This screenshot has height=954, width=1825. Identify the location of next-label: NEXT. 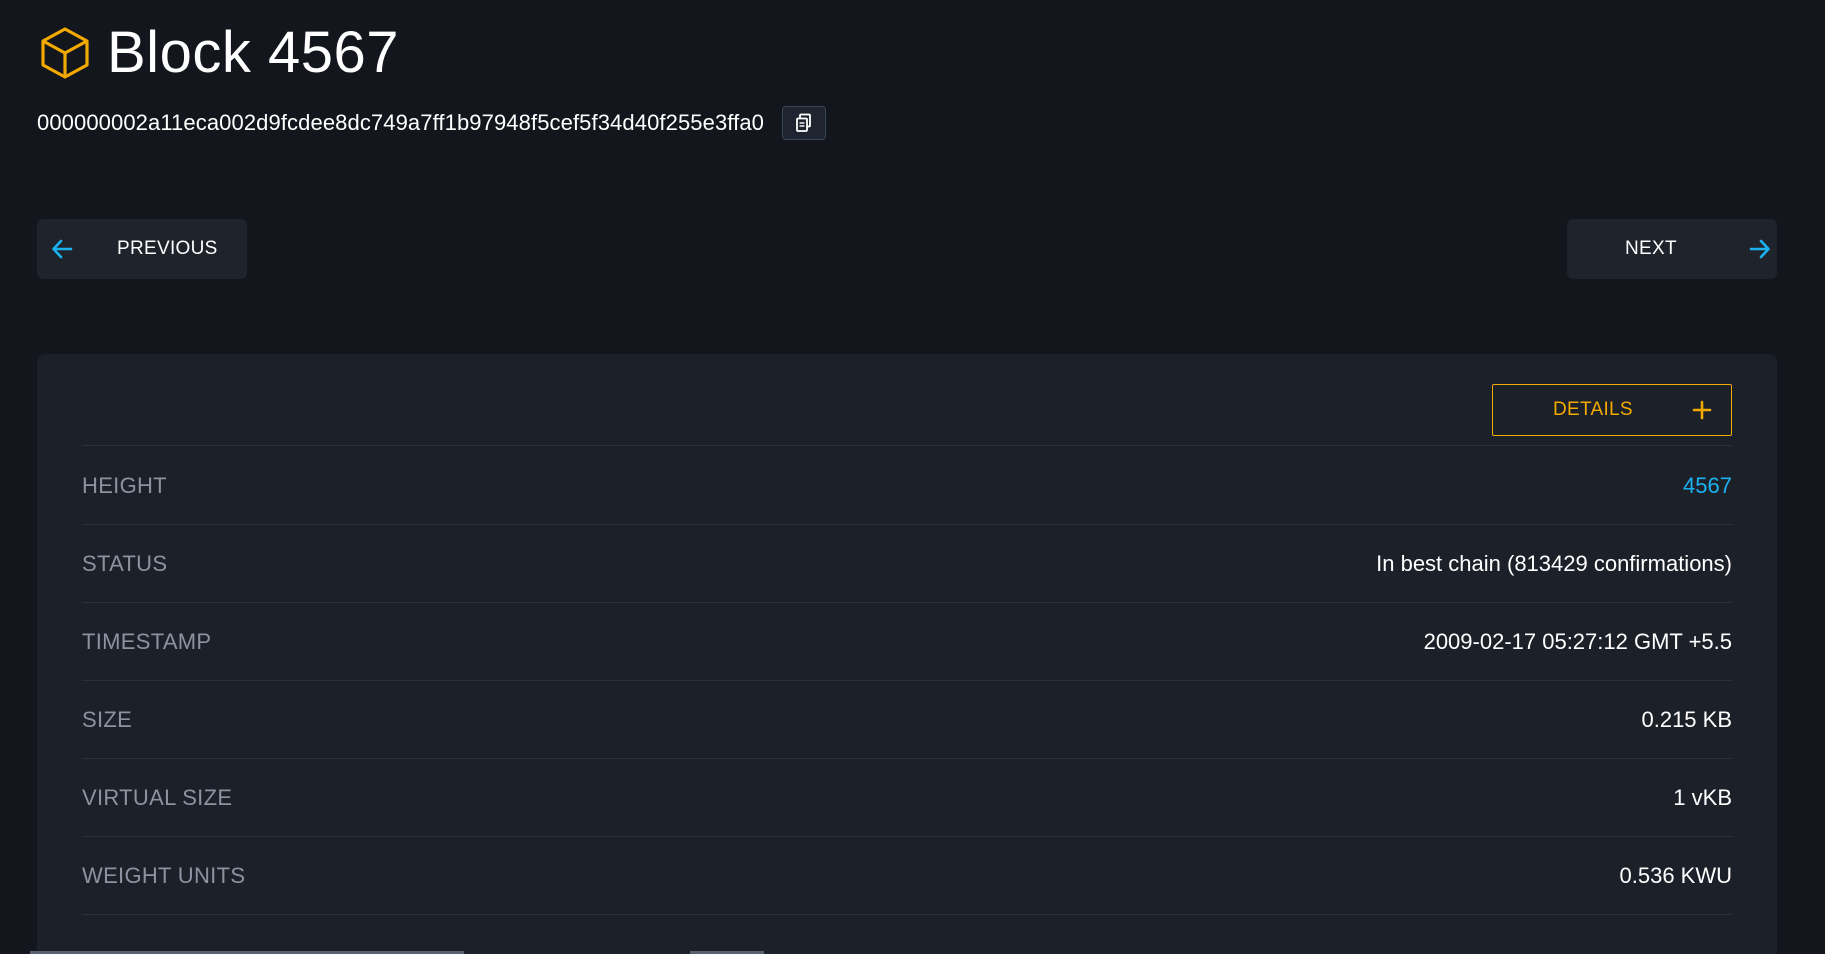
(1651, 248).